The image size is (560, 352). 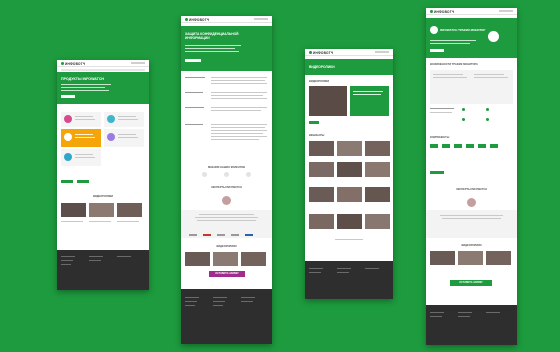 What do you see at coordinates (454, 64) in the screenshot?
I see `section-heading-features: ВОЗМОЖНОСТИ ТРАФИК МОНИТОРА` at bounding box center [454, 64].